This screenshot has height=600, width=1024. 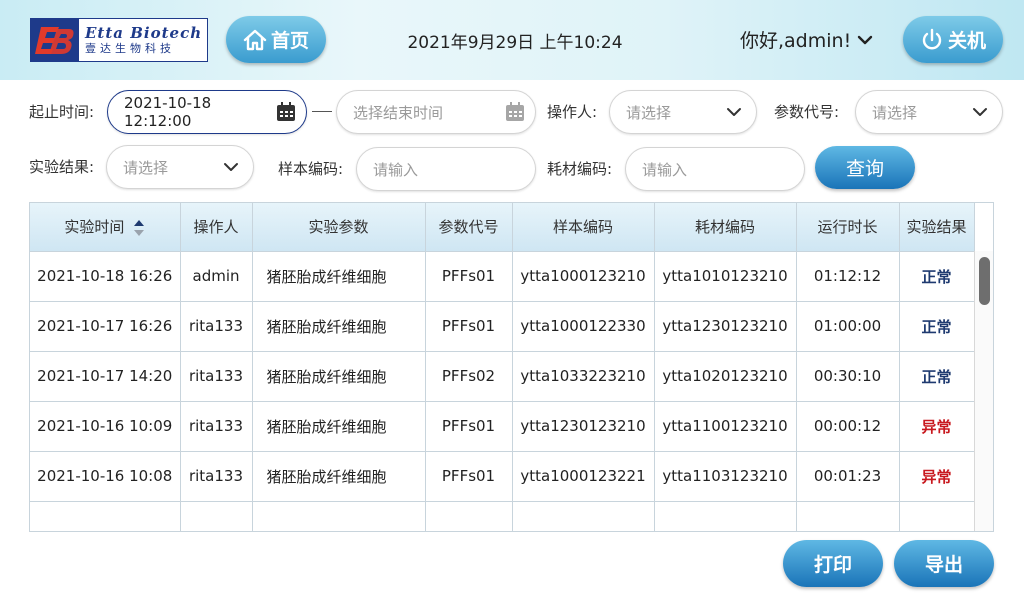 What do you see at coordinates (216, 227) in the screenshot?
I see `column-header-operator: 操作人` at bounding box center [216, 227].